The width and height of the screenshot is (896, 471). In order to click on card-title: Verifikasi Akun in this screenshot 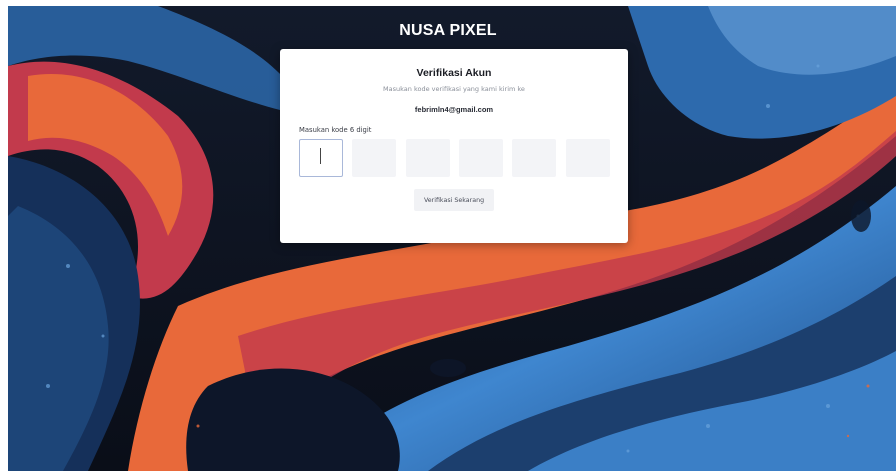, I will do `click(454, 73)`.